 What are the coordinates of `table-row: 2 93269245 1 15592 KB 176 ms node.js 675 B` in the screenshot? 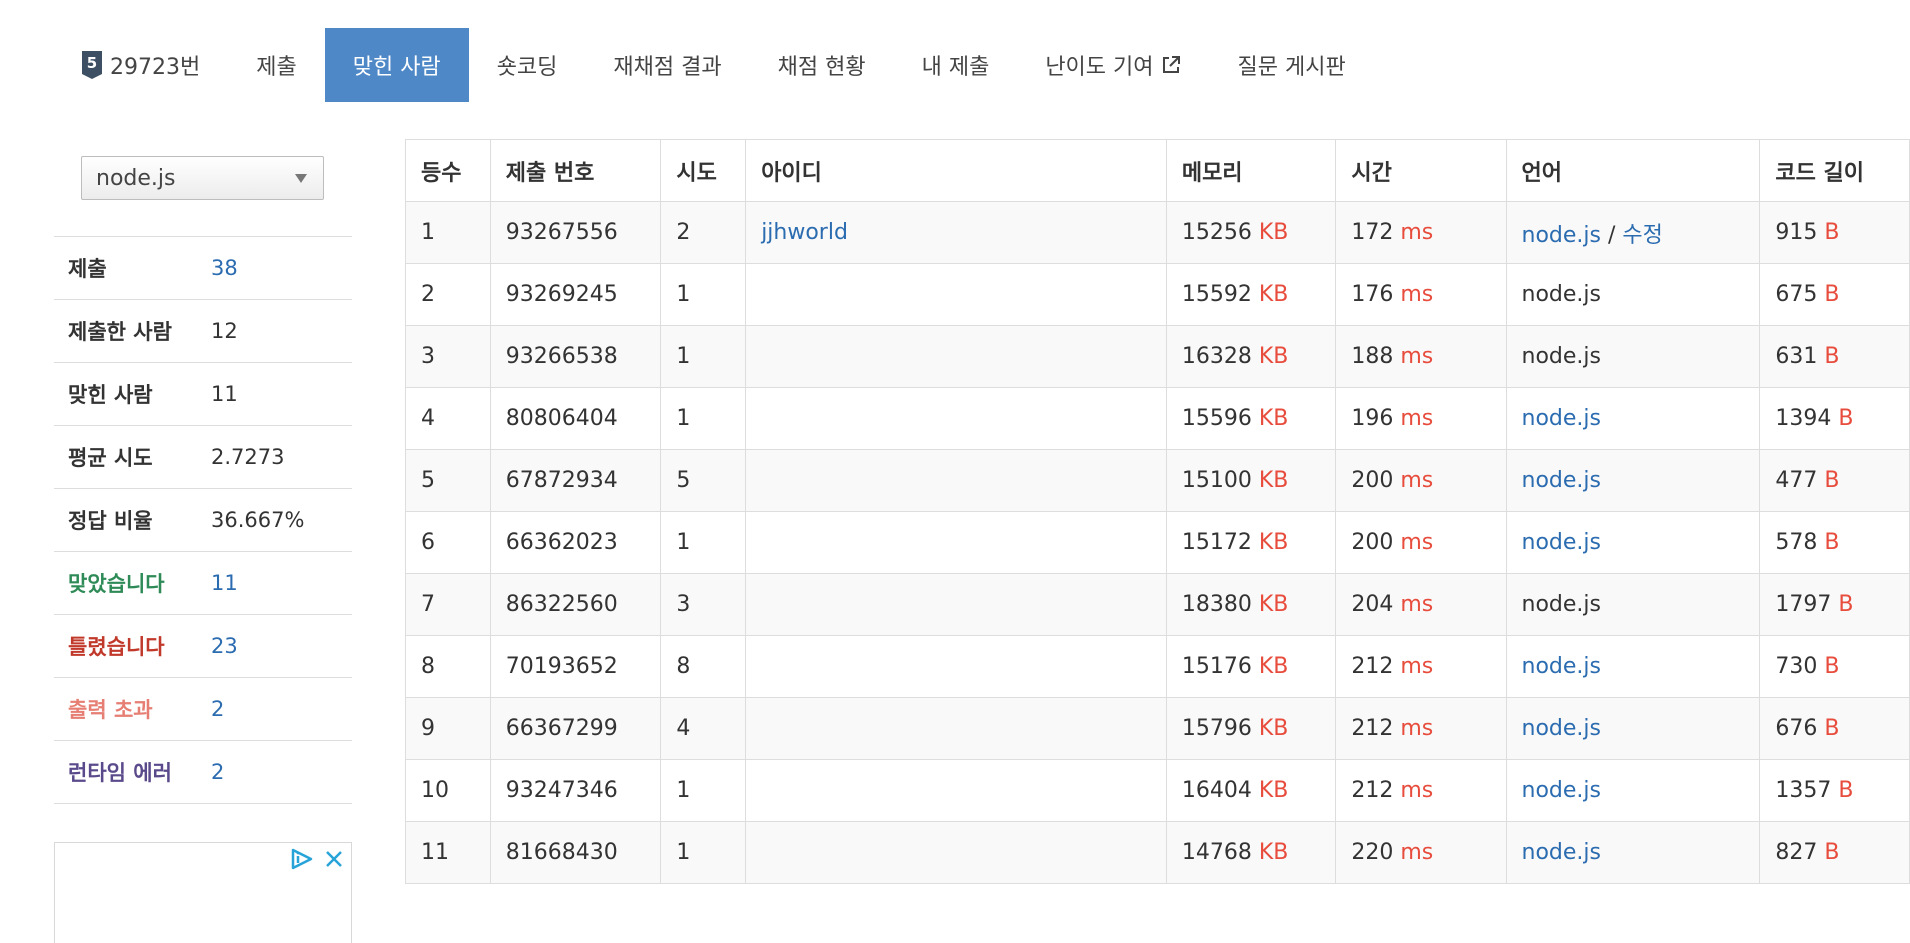 It's located at (1157, 294).